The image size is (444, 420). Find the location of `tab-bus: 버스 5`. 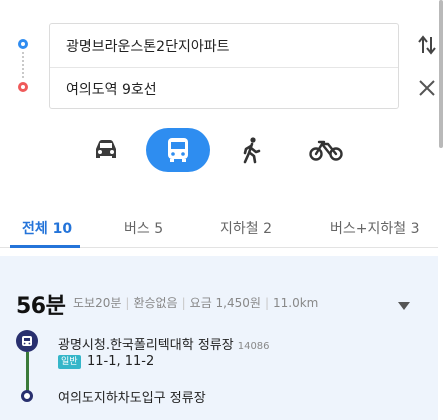

tab-bus: 버스 5 is located at coordinates (143, 228).